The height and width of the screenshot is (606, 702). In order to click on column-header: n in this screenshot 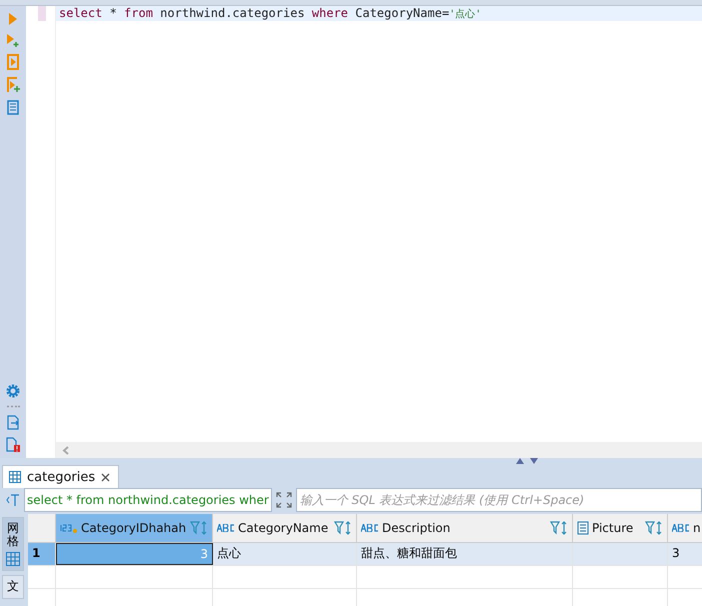, I will do `click(685, 528)`.